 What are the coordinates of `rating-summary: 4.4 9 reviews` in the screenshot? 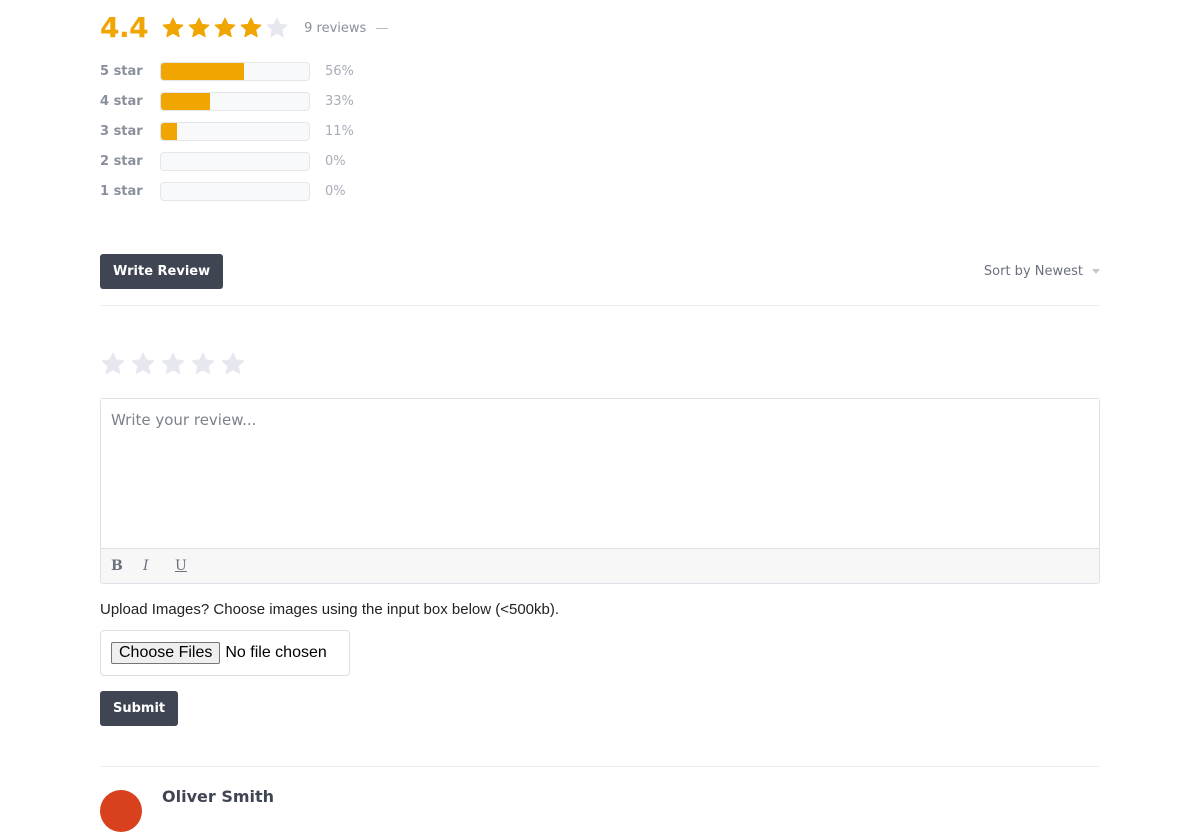 It's located at (244, 28).